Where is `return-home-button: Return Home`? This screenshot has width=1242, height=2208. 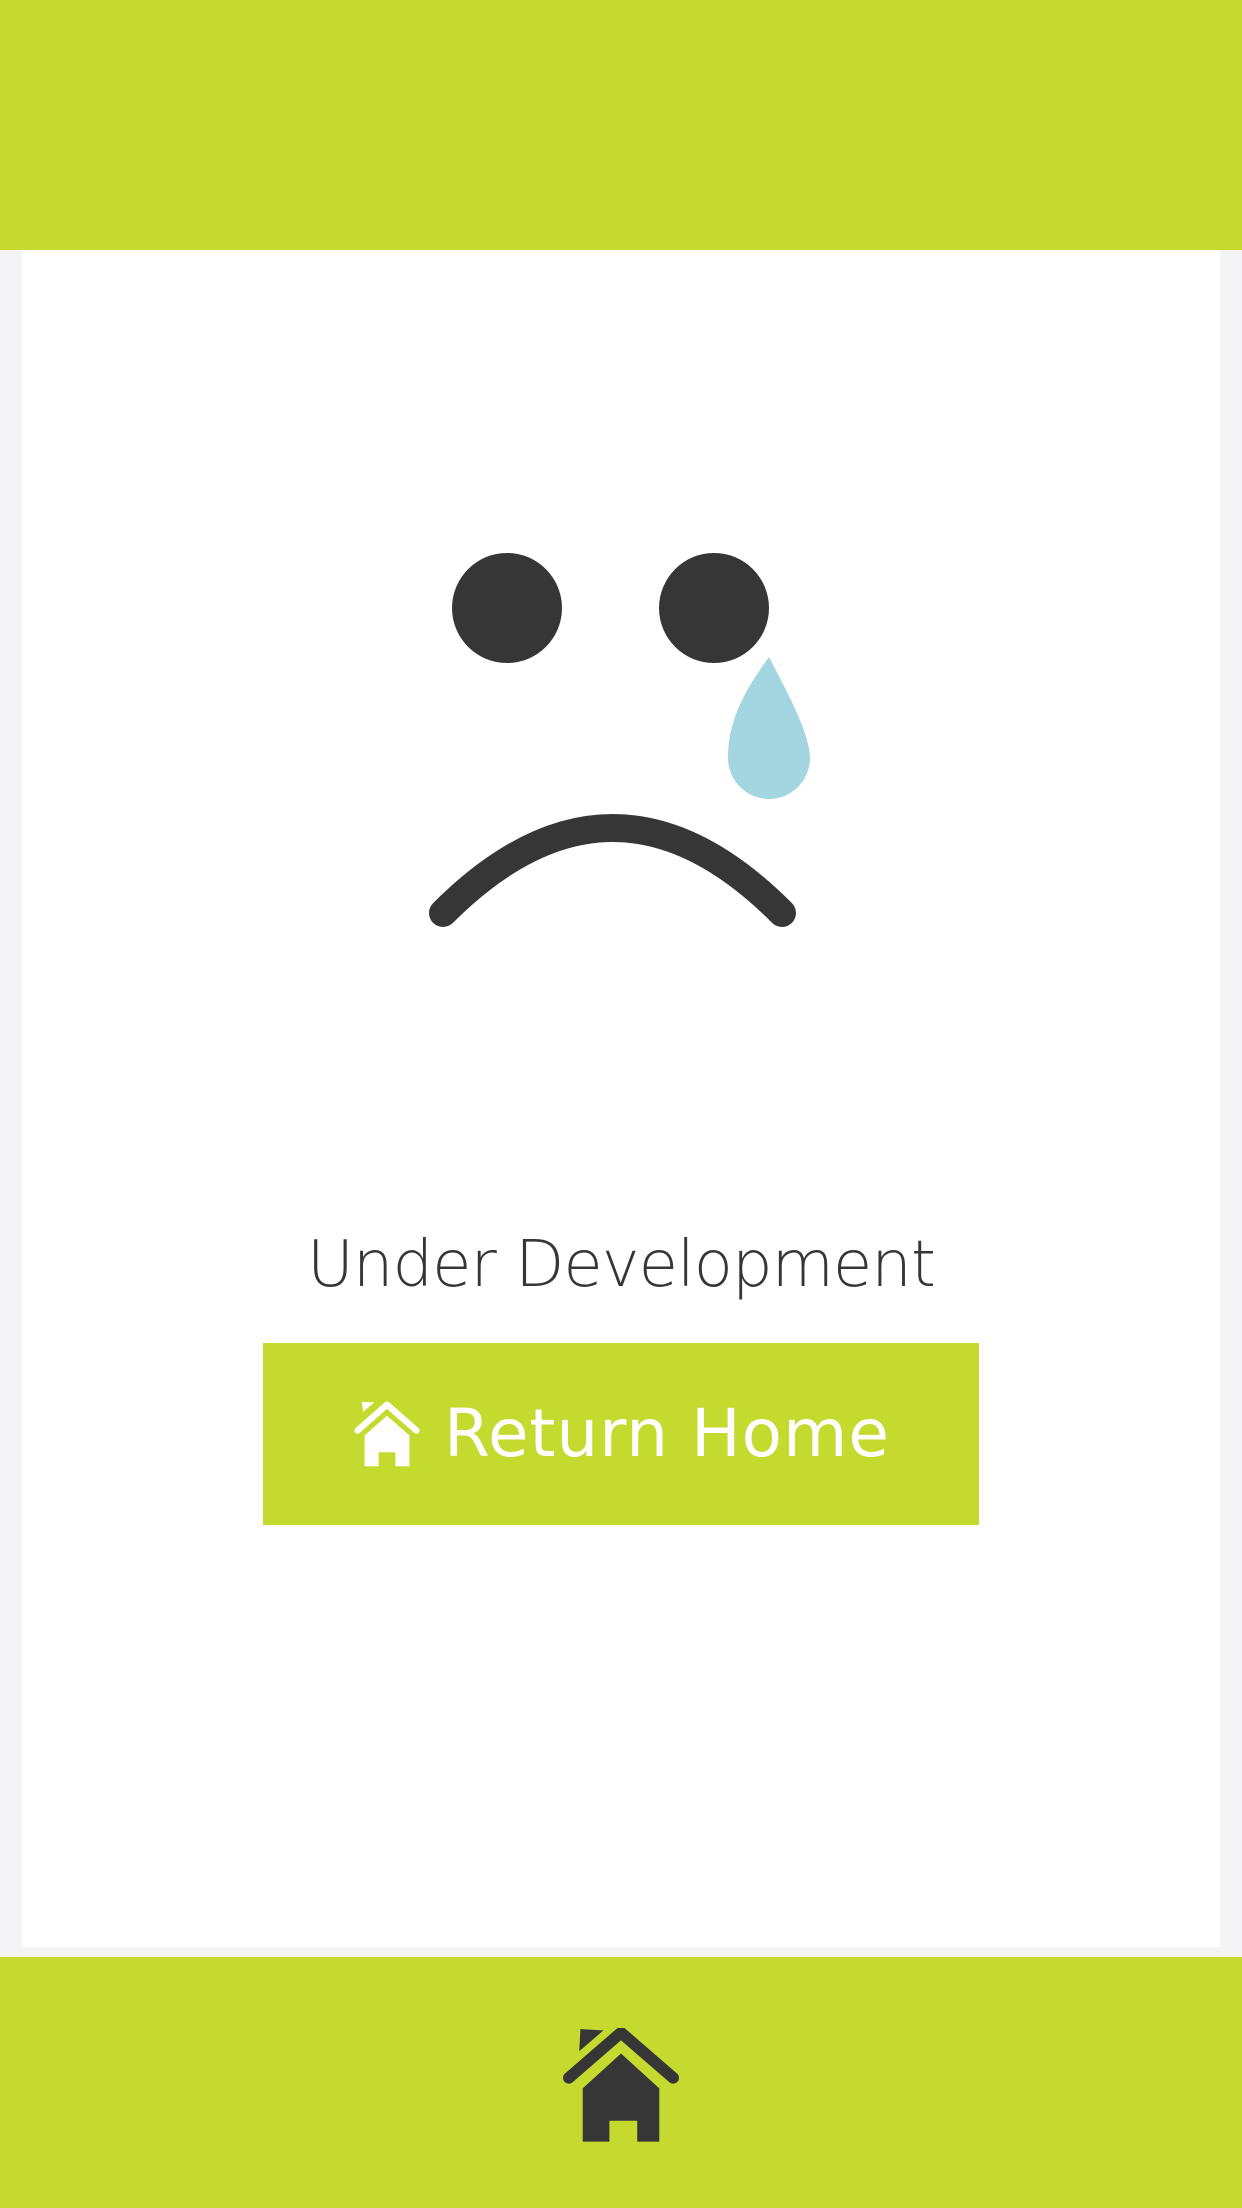
return-home-button: Return Home is located at coordinates (621, 1434).